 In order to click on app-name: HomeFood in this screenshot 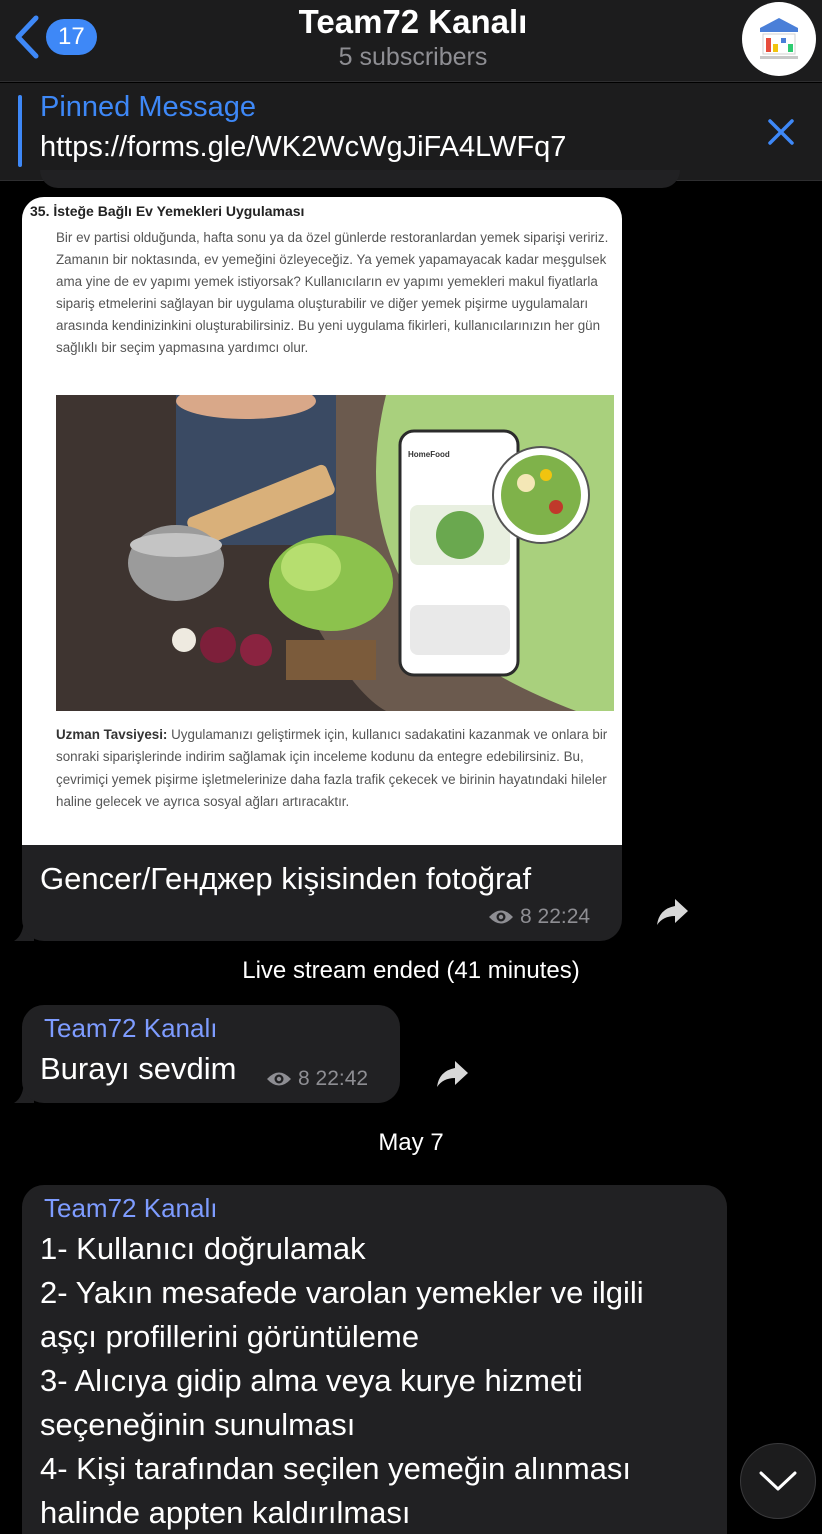, I will do `click(429, 454)`.